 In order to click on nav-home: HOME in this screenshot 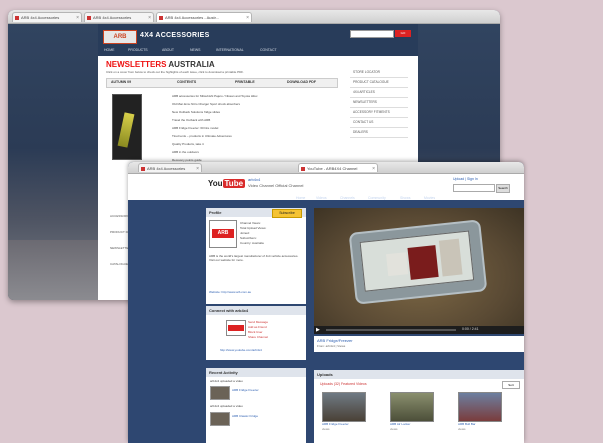, I will do `click(109, 50)`.